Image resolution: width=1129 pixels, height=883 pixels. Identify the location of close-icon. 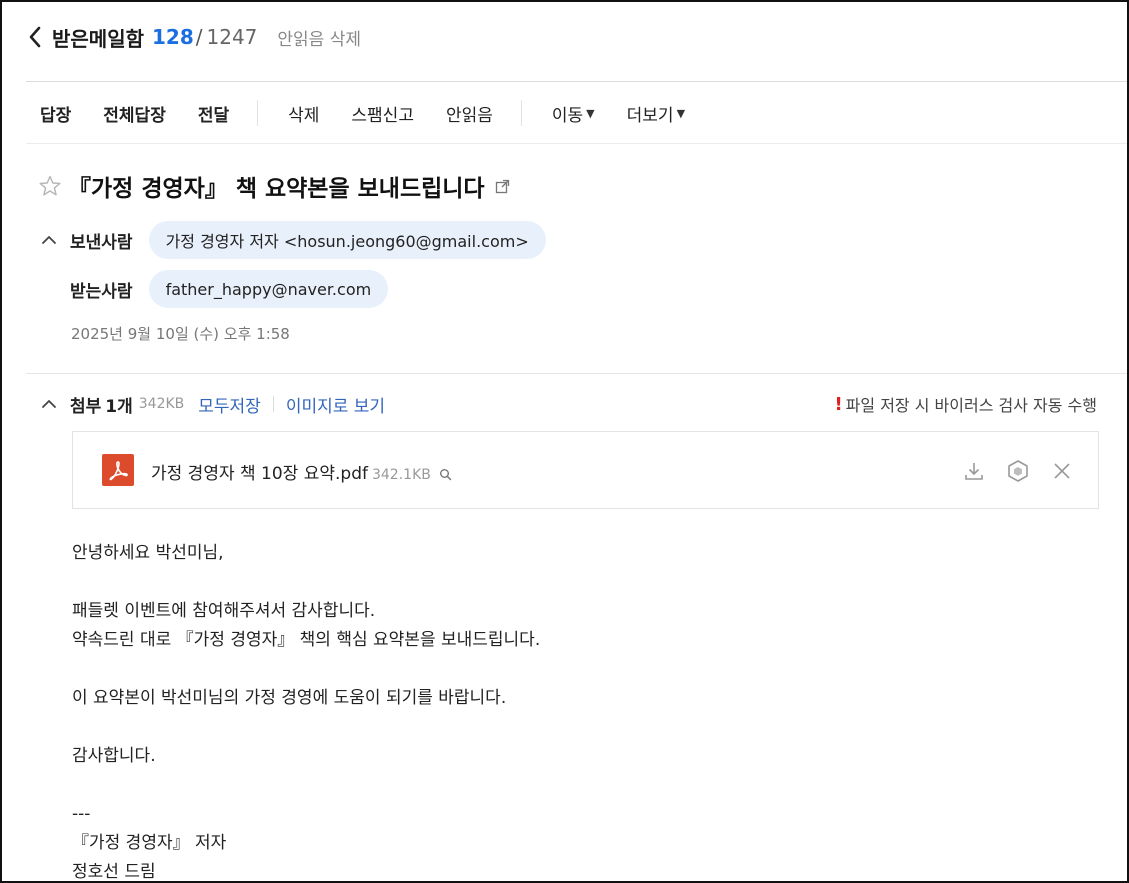
(1062, 471).